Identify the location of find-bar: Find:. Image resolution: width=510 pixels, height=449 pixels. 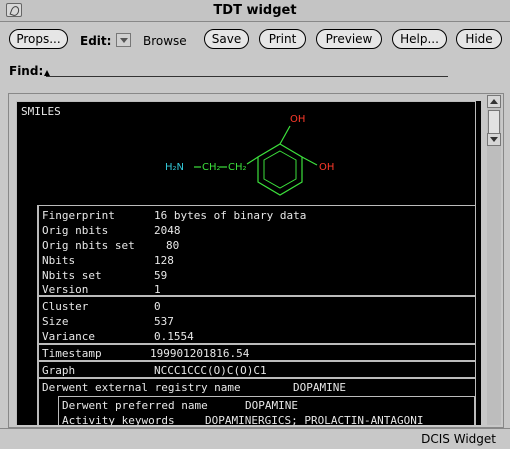
(255, 72).